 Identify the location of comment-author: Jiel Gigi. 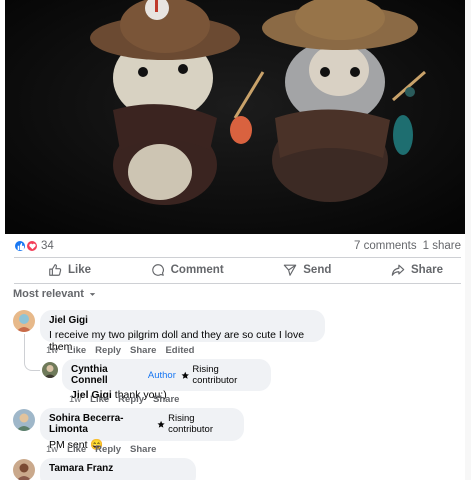
(68, 320).